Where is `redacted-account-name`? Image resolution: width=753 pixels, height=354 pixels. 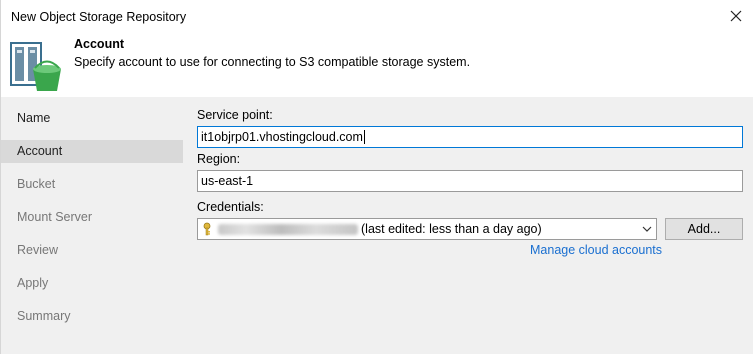 redacted-account-name is located at coordinates (288, 229).